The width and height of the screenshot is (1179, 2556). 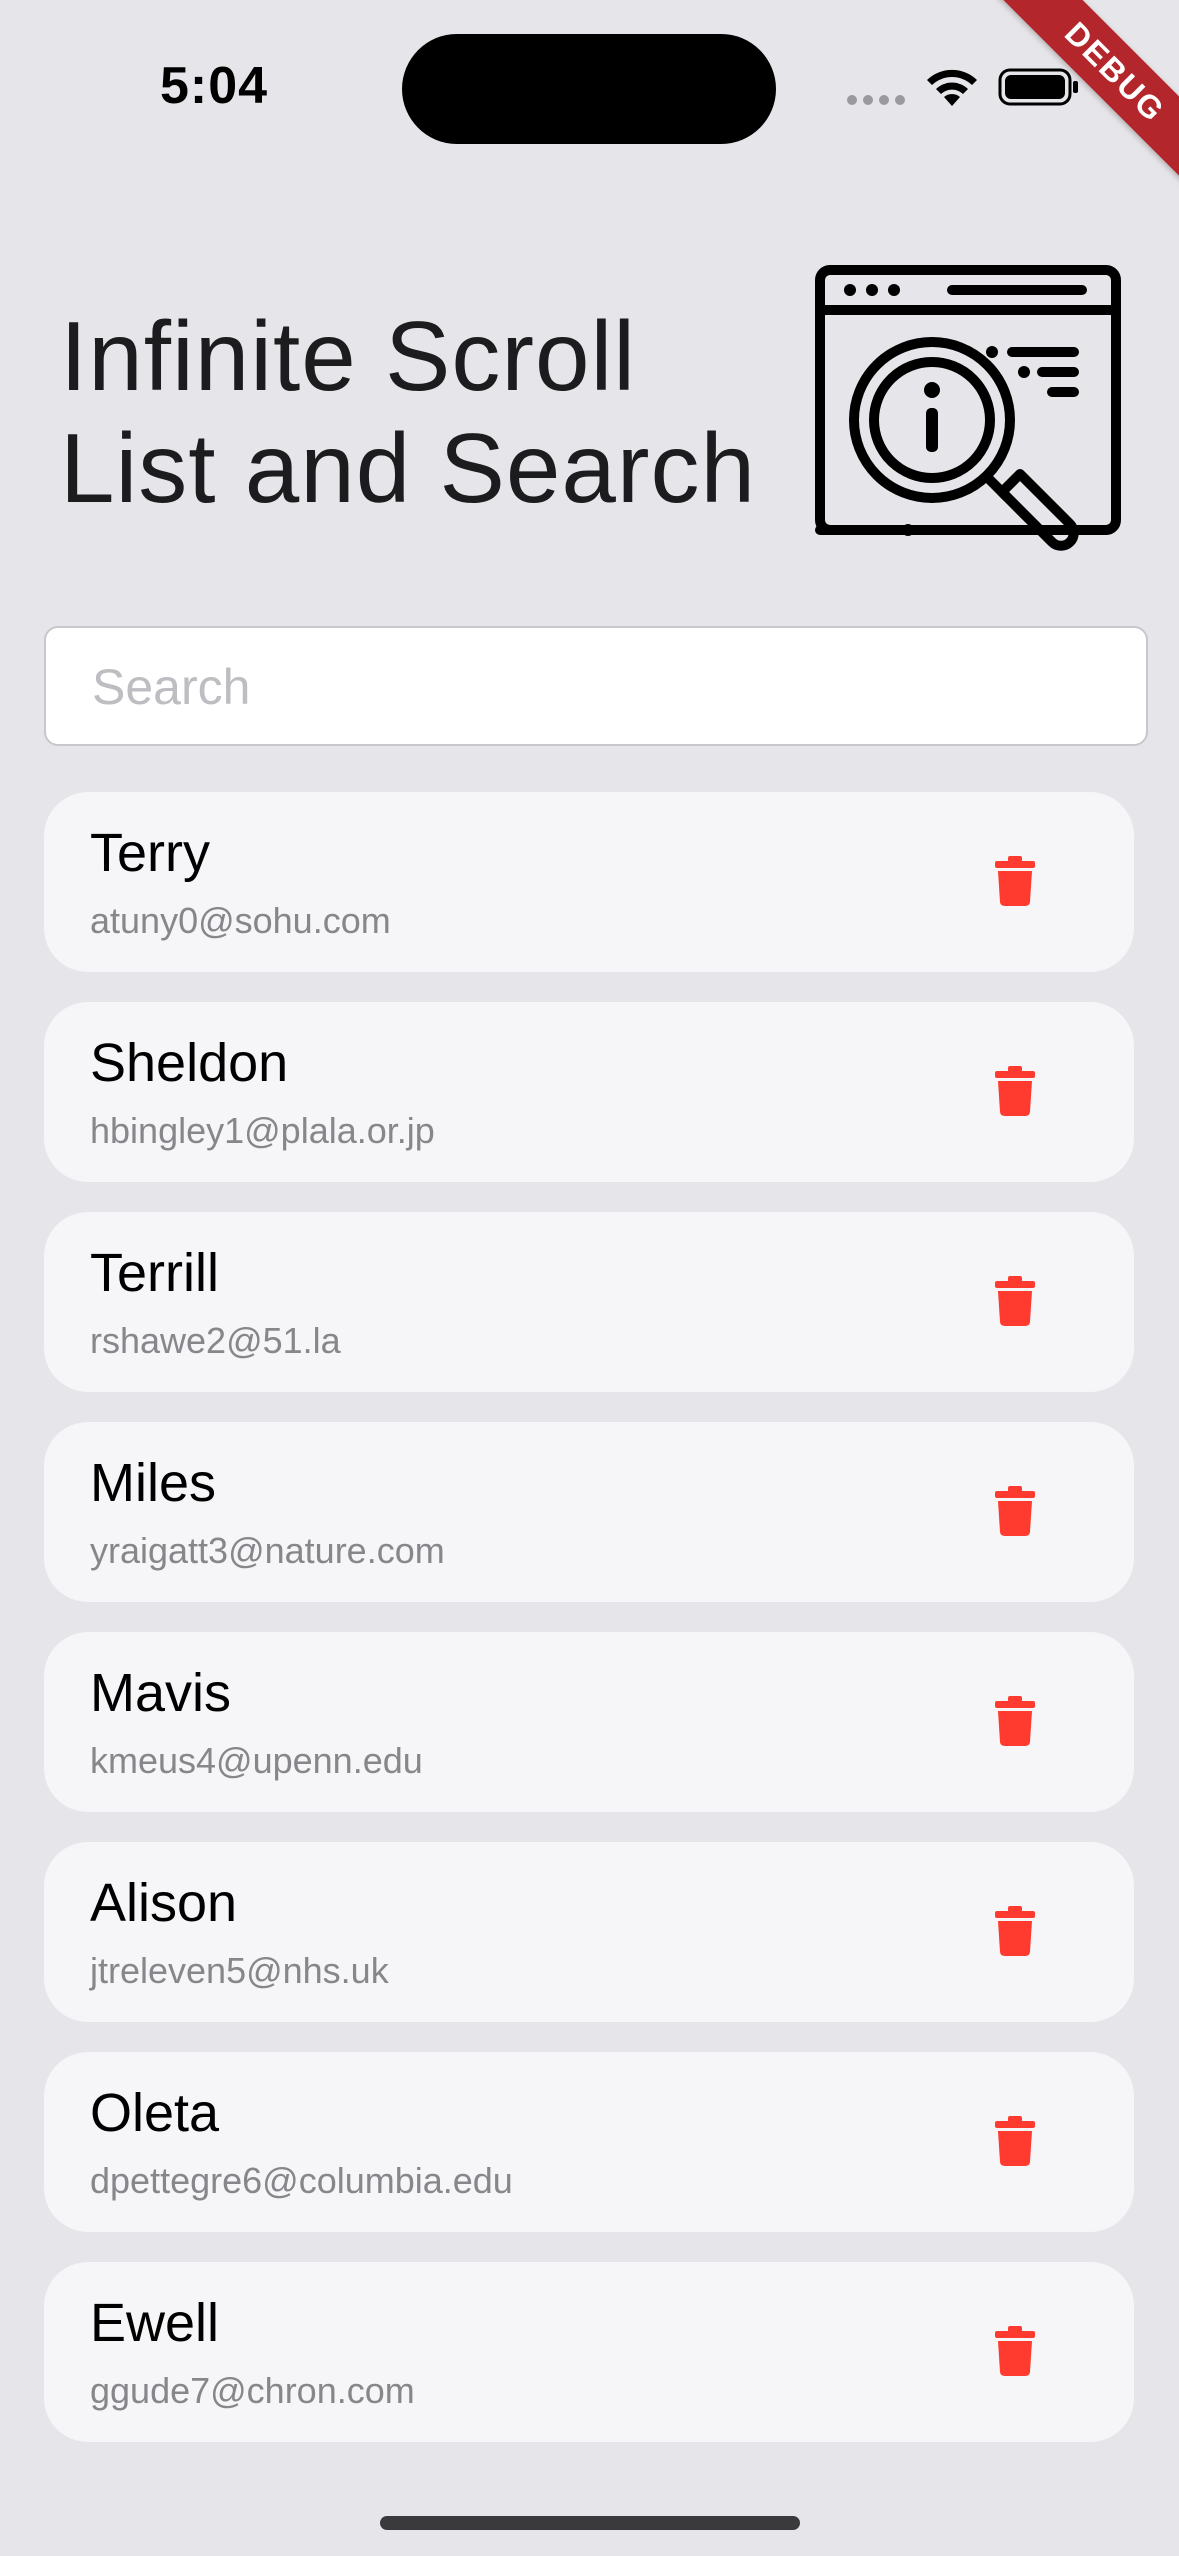 I want to click on contact-email: jtreleven5@nhs.uk, so click(x=239, y=1970).